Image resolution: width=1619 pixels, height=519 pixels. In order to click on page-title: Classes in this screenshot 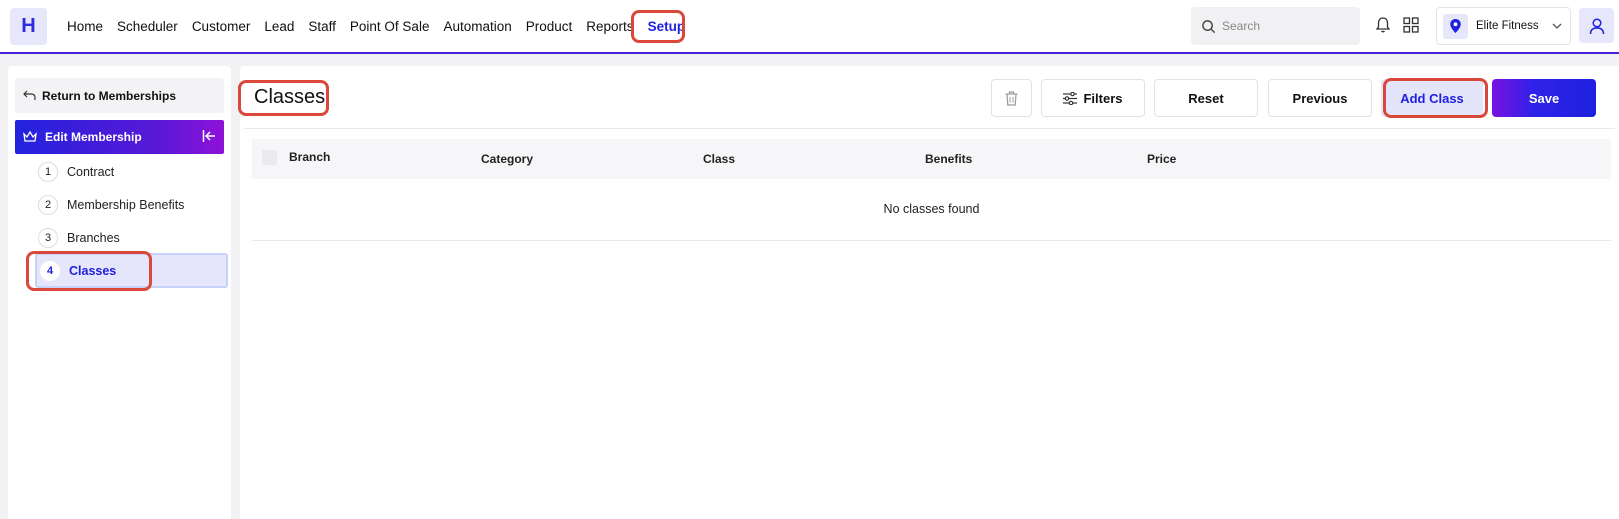, I will do `click(290, 97)`.